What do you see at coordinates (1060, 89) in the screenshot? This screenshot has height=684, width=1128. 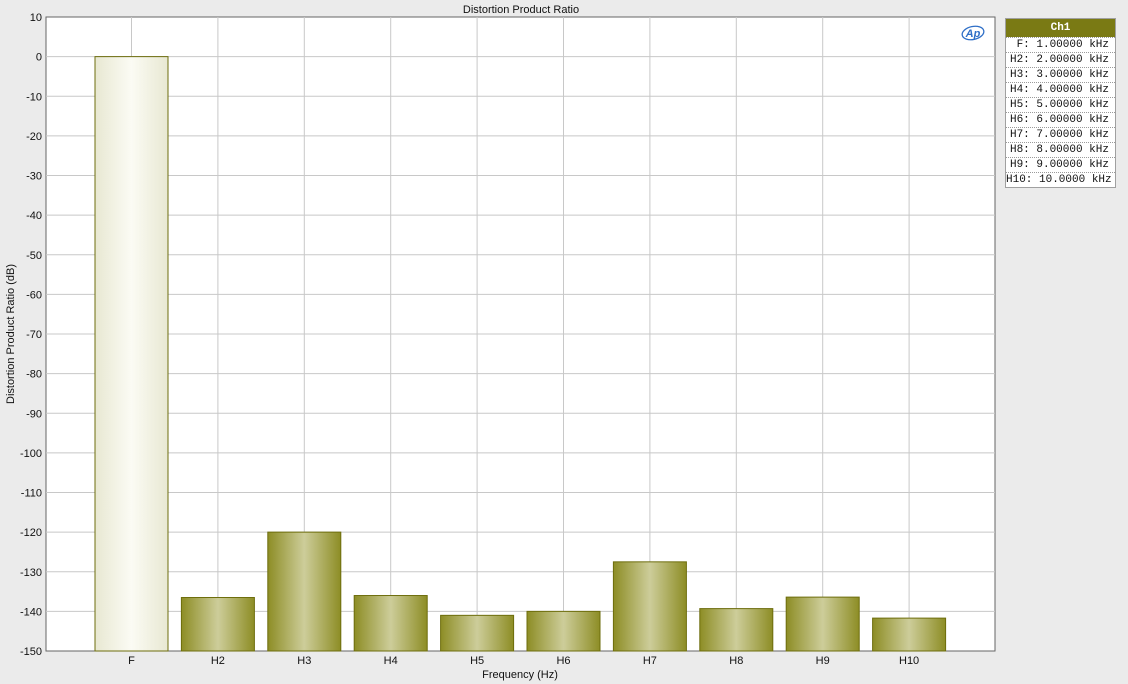 I see `legend-entry: H4: 4.00000 kHz` at bounding box center [1060, 89].